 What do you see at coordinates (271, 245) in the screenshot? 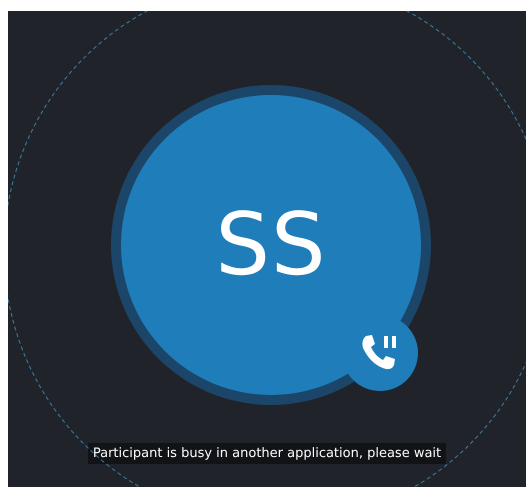
I see `avatar-initials: SS` at bounding box center [271, 245].